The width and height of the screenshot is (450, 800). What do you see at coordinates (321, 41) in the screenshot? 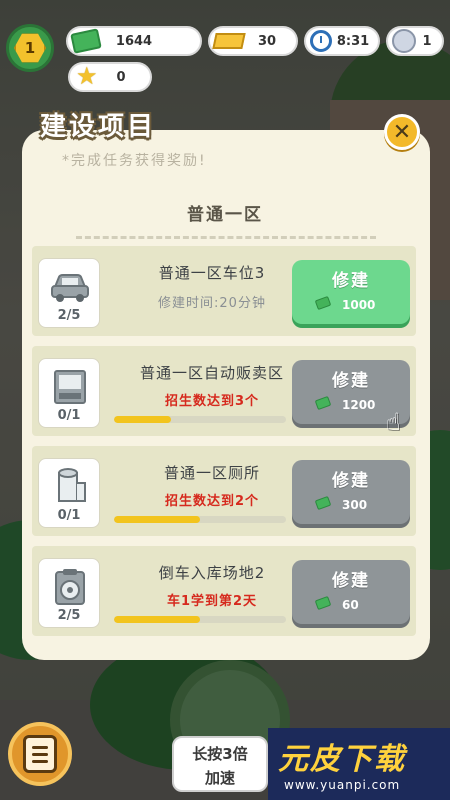
I see `clock-icon` at bounding box center [321, 41].